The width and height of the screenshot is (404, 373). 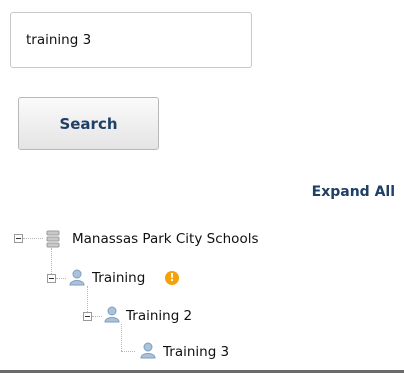 I want to click on warning-icon: !, so click(x=172, y=278).